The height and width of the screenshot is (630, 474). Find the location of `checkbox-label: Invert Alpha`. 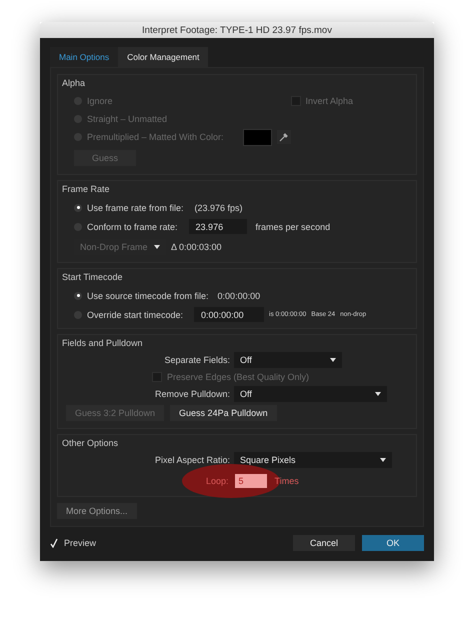

checkbox-label: Invert Alpha is located at coordinates (330, 101).